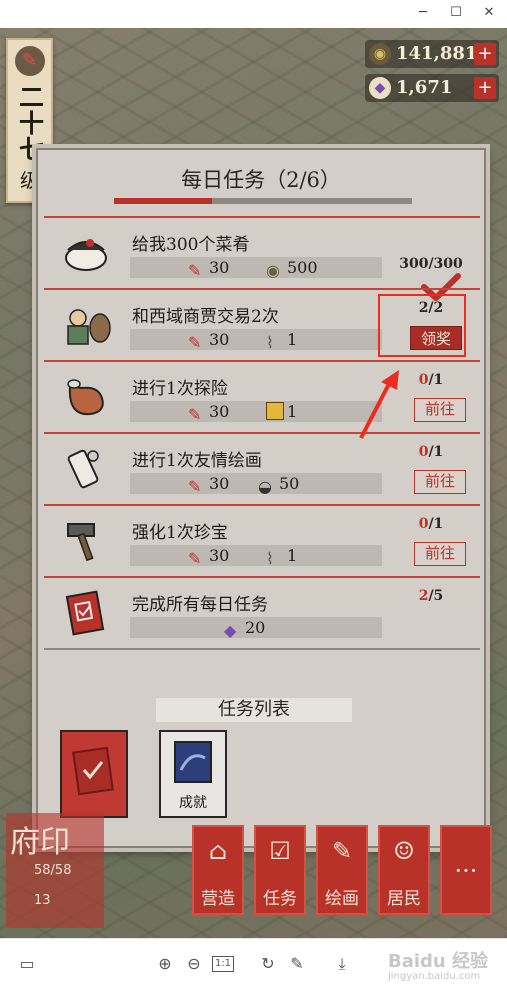 This screenshot has height=988, width=507. Describe the element at coordinates (85, 397) in the screenshot. I see `pouch-icon` at that location.